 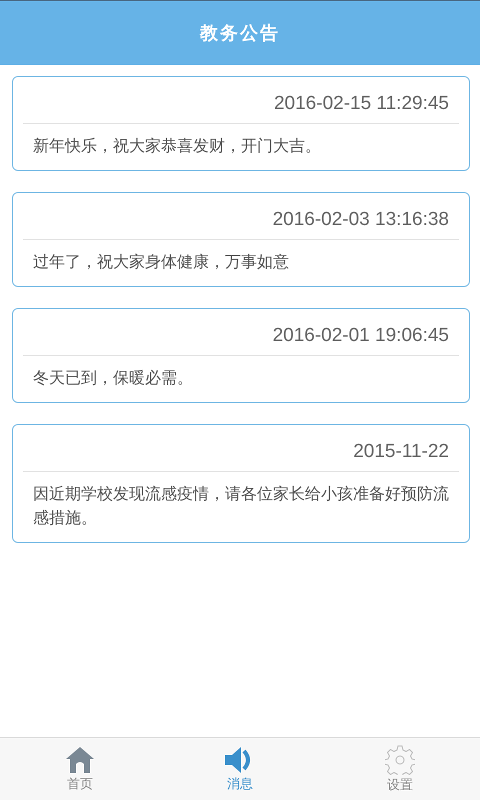 I want to click on settings-icon, so click(x=400, y=759).